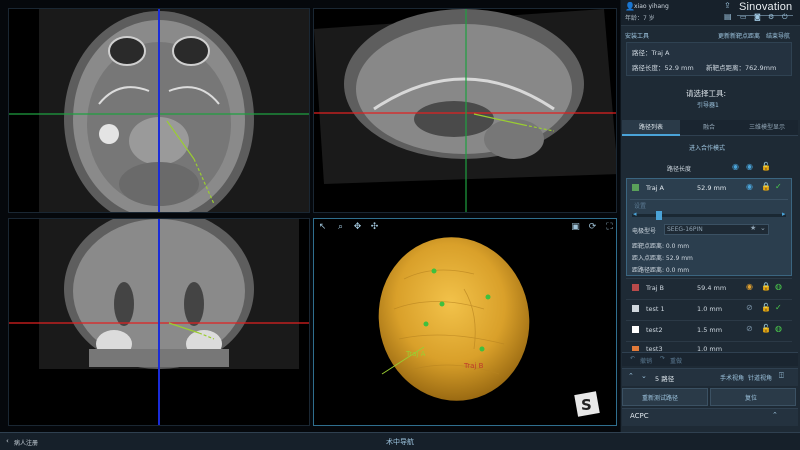 The height and width of the screenshot is (450, 800). What do you see at coordinates (7, 441) in the screenshot?
I see `back-chevron-icon: ‹` at bounding box center [7, 441].